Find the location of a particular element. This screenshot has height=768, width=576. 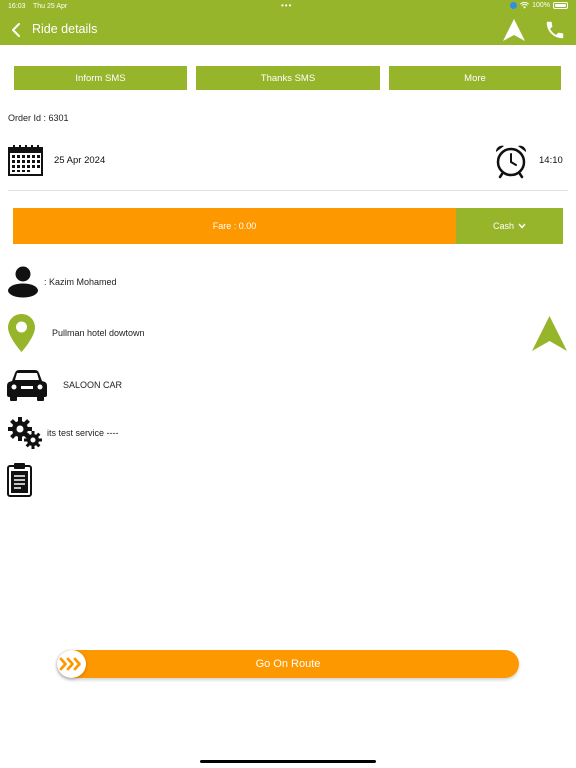

service-note: its test service ---- is located at coordinates (83, 433).